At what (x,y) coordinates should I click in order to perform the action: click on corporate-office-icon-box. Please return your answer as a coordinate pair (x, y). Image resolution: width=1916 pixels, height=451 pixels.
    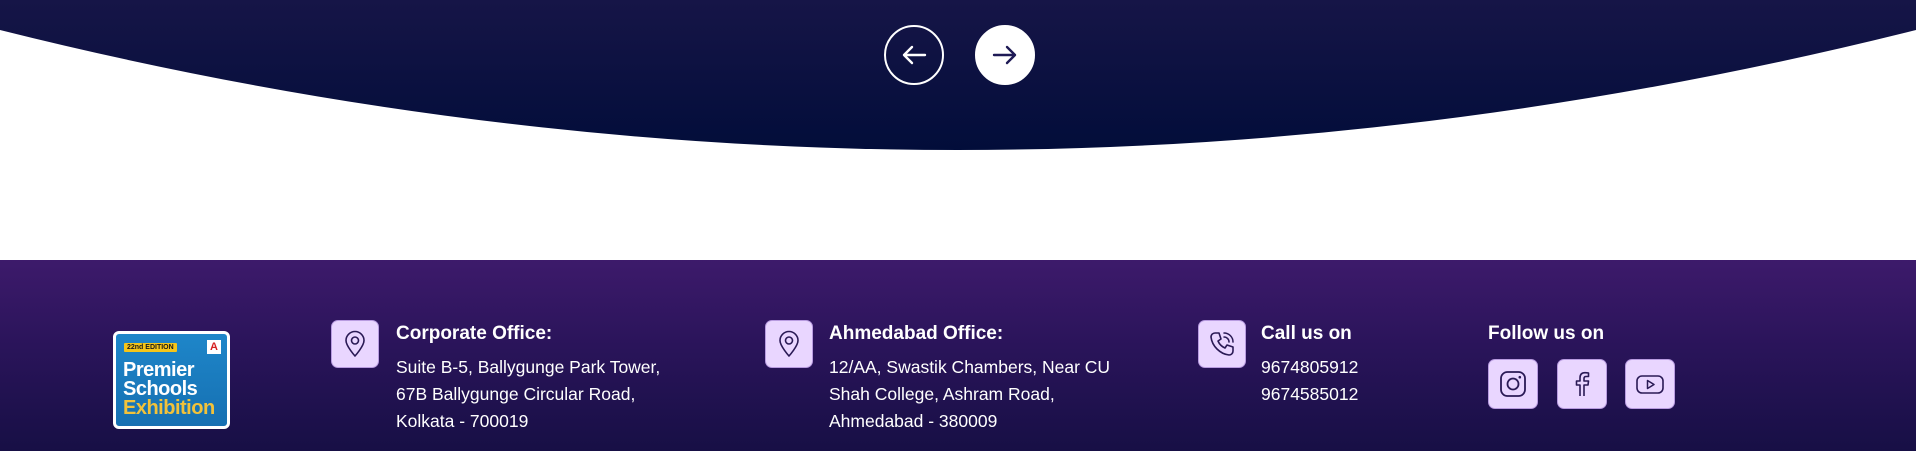
    Looking at the image, I should click on (355, 344).